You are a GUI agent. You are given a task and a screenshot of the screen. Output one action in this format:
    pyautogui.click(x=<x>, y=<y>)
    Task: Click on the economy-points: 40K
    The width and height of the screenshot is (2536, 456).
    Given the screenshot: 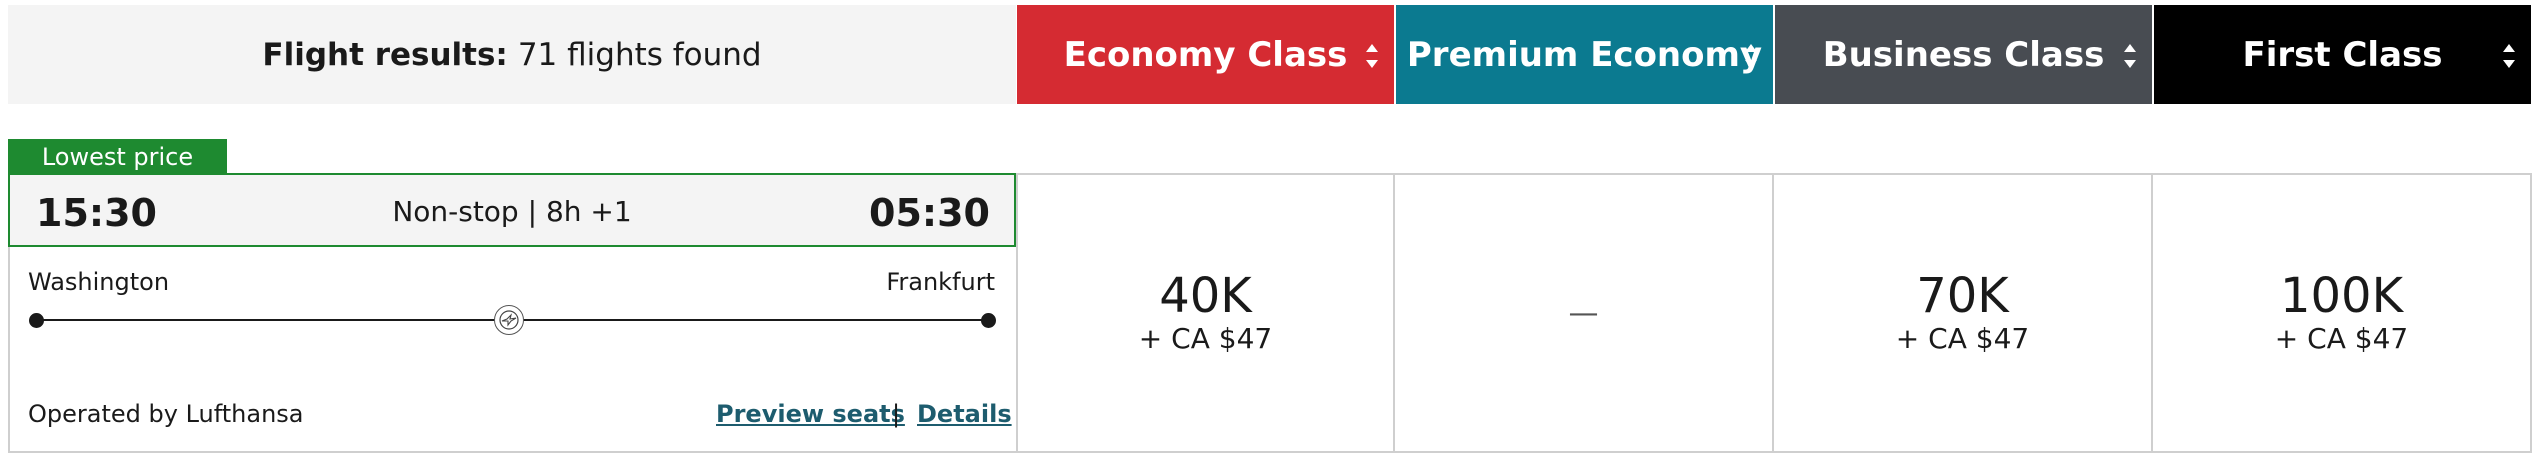 What is the action you would take?
    pyautogui.click(x=1205, y=296)
    